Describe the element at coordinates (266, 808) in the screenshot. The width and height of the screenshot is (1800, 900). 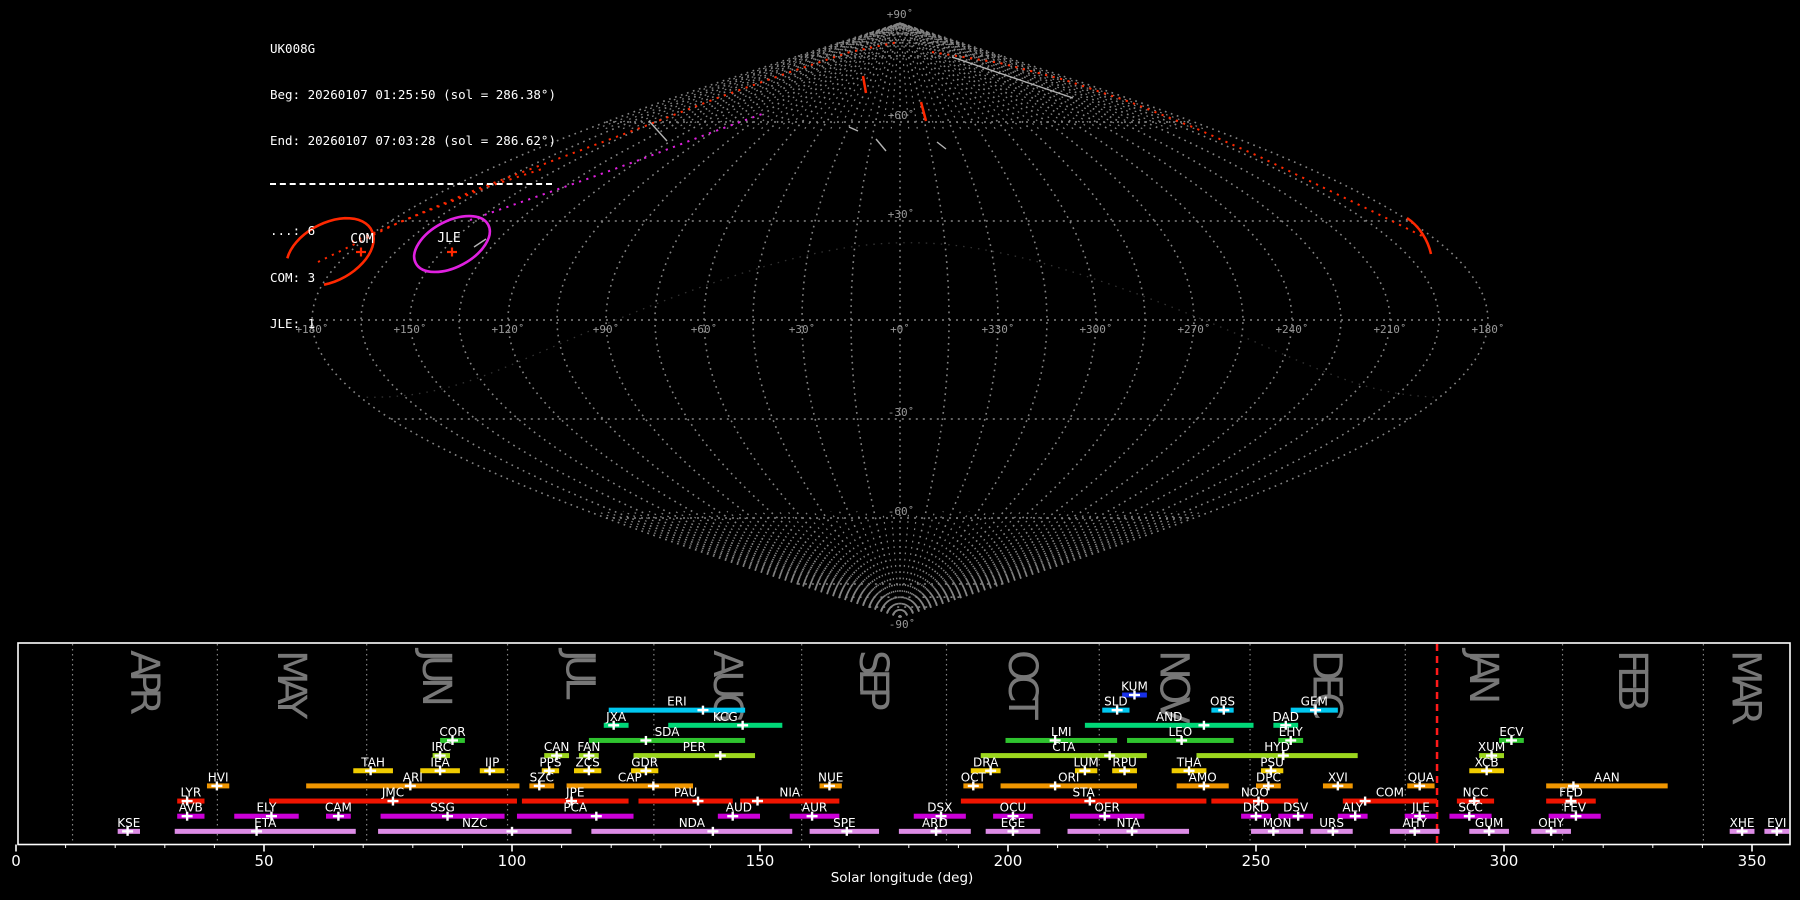
I see `shower-label-ely: ELY` at that location.